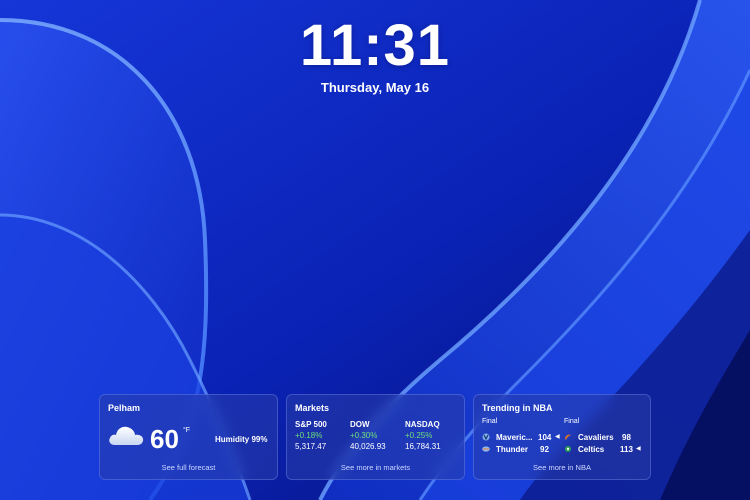 This screenshot has width=750, height=500. Describe the element at coordinates (562, 467) in the screenshot. I see `see-more-nba-link: See more in NBA` at that location.